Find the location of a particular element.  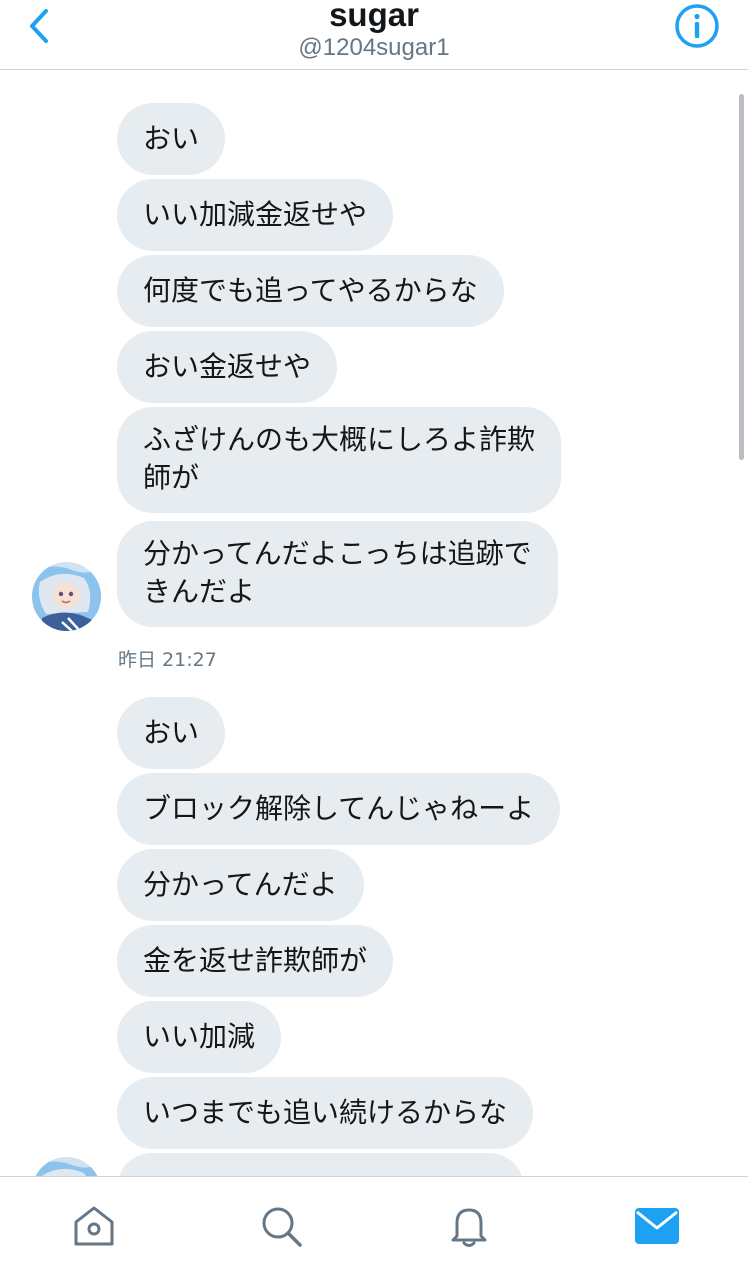

notifications-icon is located at coordinates (469, 1226).